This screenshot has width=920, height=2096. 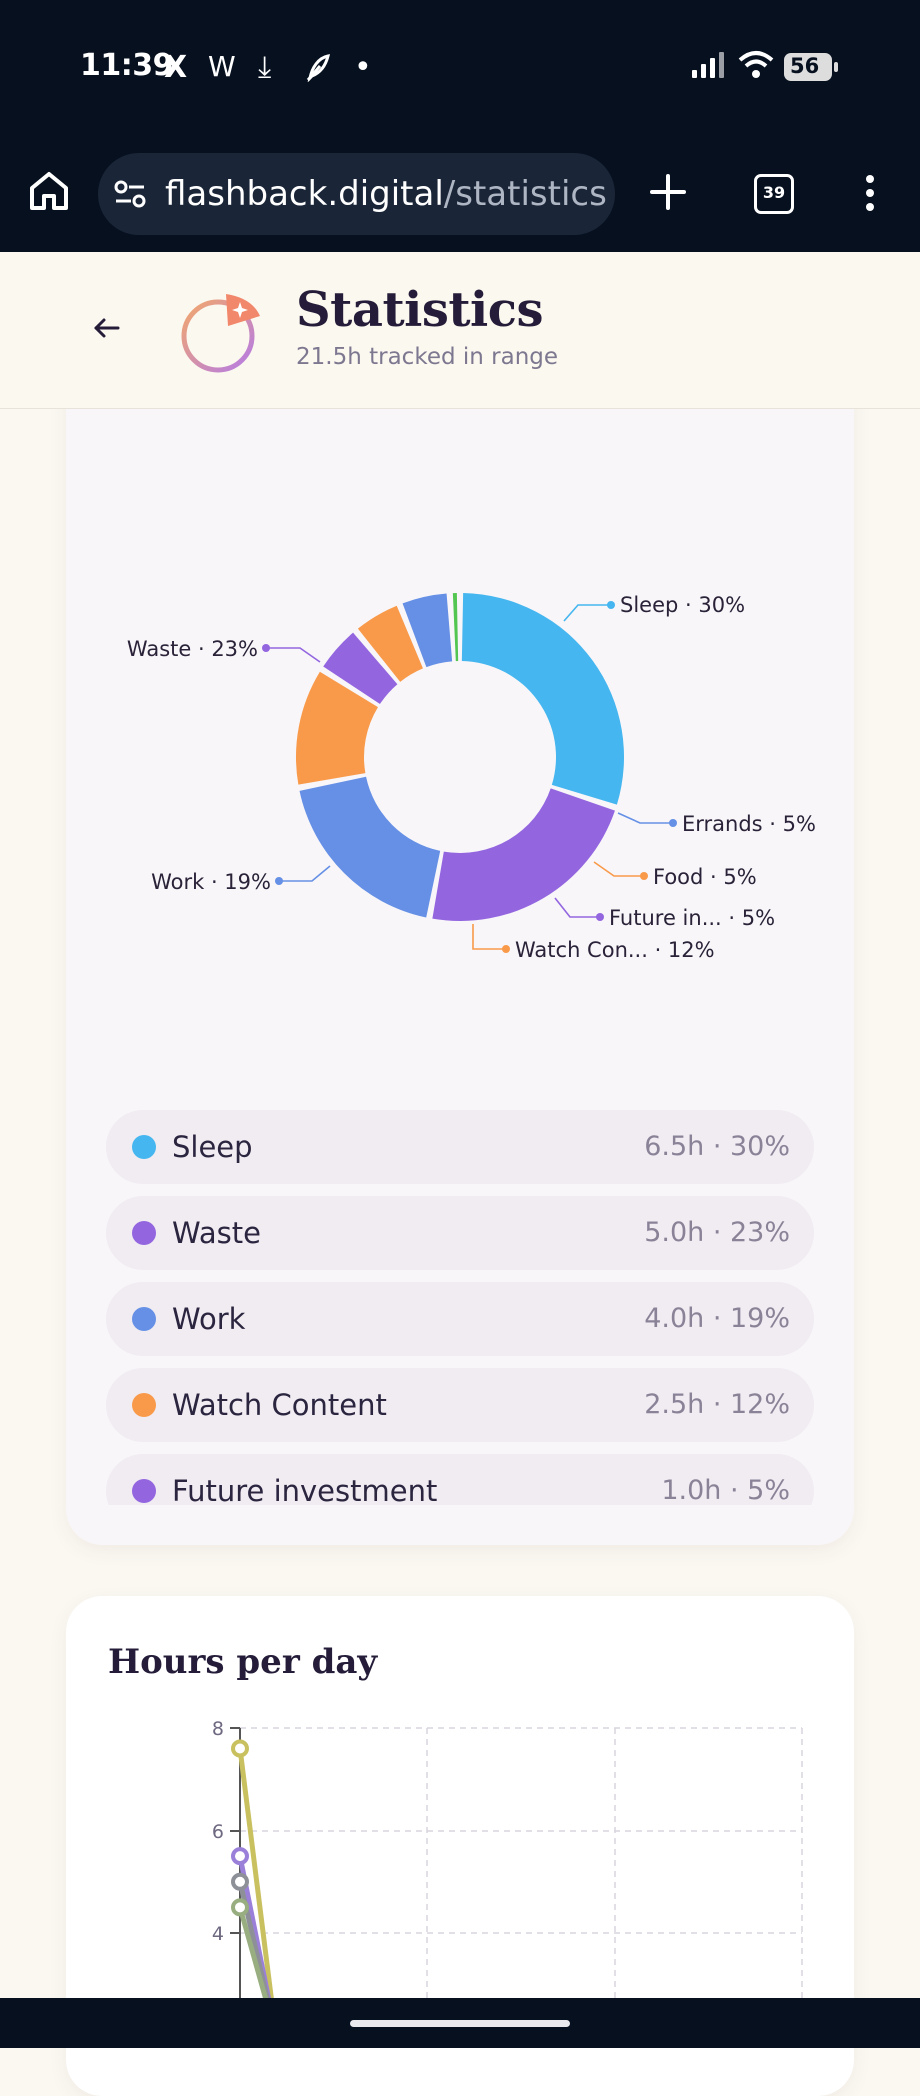 What do you see at coordinates (305, 1489) in the screenshot?
I see `legend-label: Future investment` at bounding box center [305, 1489].